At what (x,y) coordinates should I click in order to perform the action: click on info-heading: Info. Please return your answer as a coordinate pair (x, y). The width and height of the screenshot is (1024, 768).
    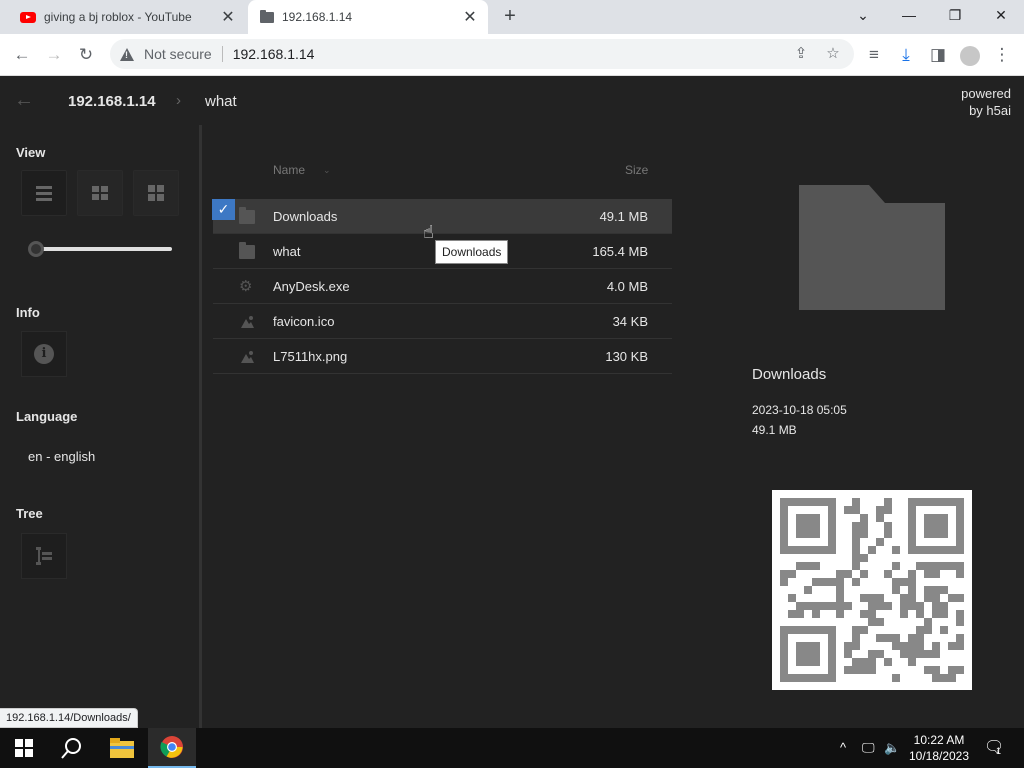
    Looking at the image, I should click on (28, 312).